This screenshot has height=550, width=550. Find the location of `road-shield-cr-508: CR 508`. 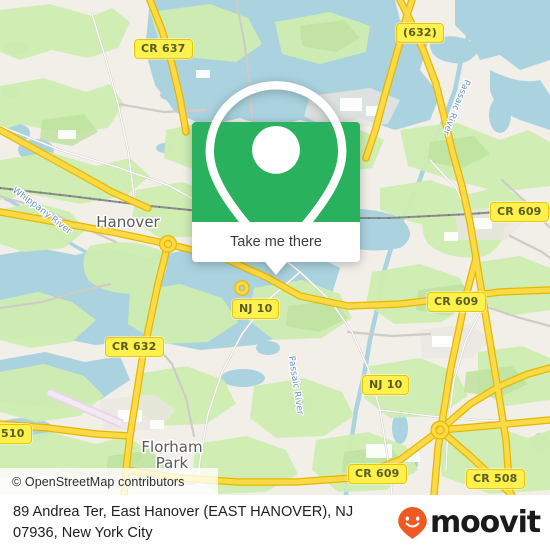

road-shield-cr-508: CR 508 is located at coordinates (495, 479).